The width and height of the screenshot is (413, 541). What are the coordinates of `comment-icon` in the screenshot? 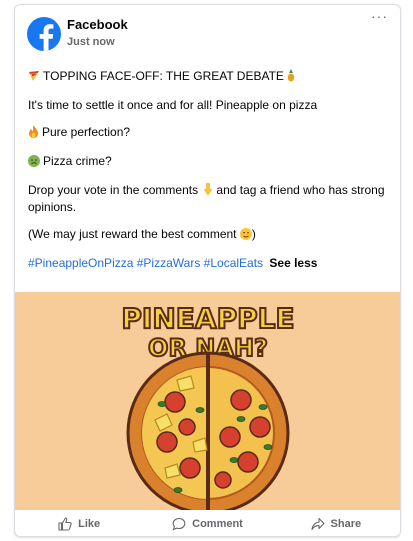 It's located at (179, 524).